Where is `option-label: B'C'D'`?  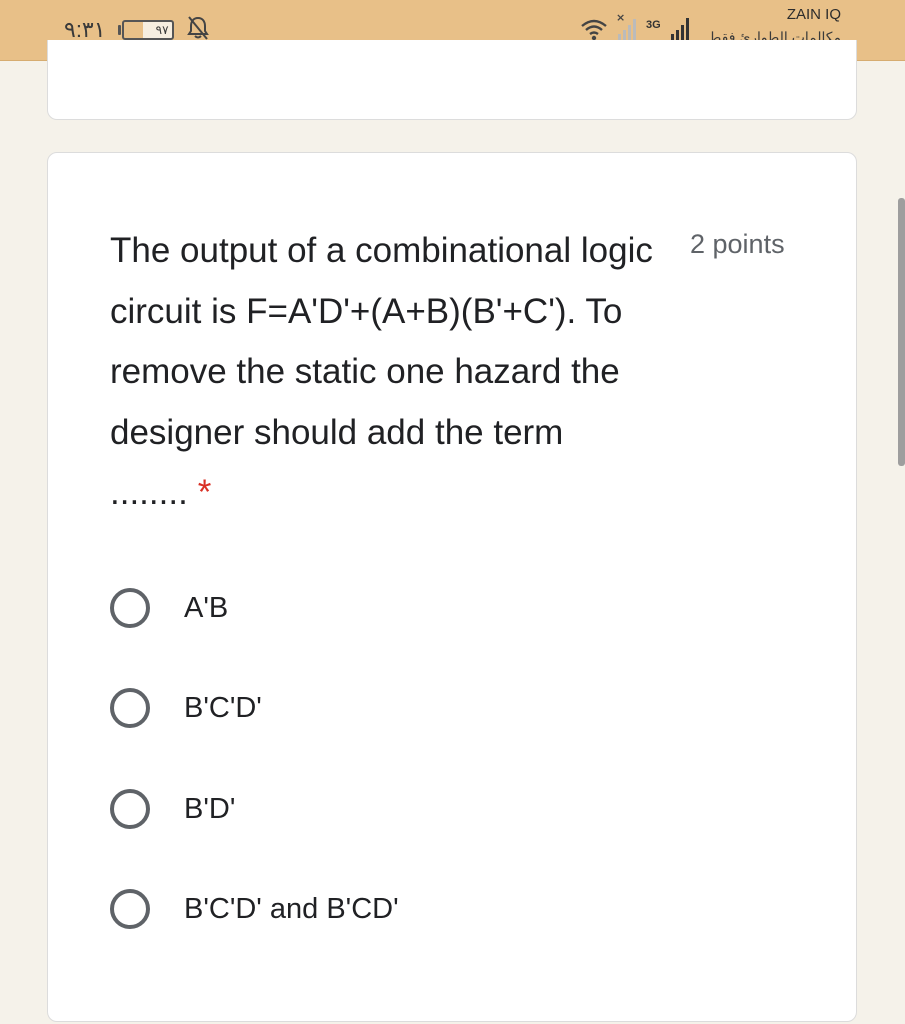
option-label: B'C'D' is located at coordinates (223, 707).